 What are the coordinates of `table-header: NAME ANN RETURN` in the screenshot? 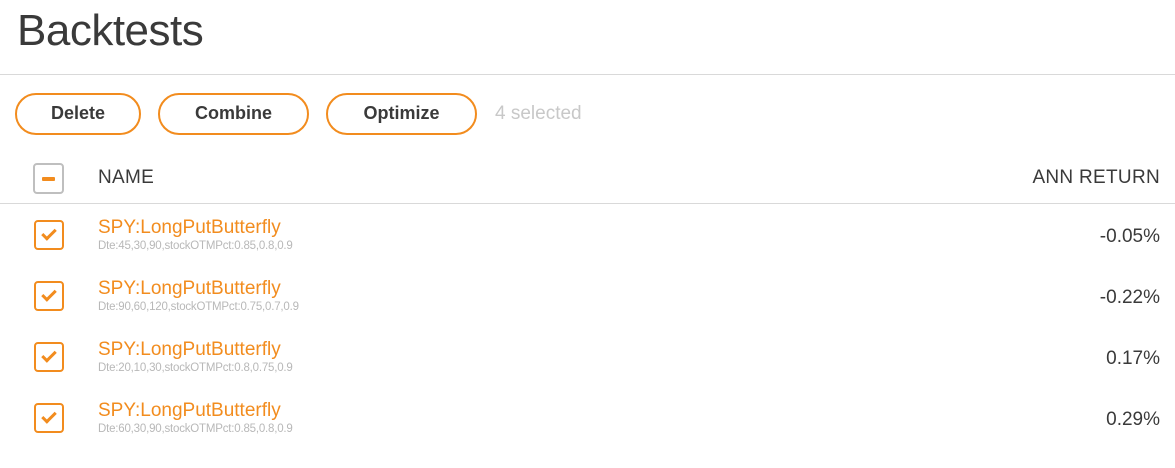 It's located at (587, 179).